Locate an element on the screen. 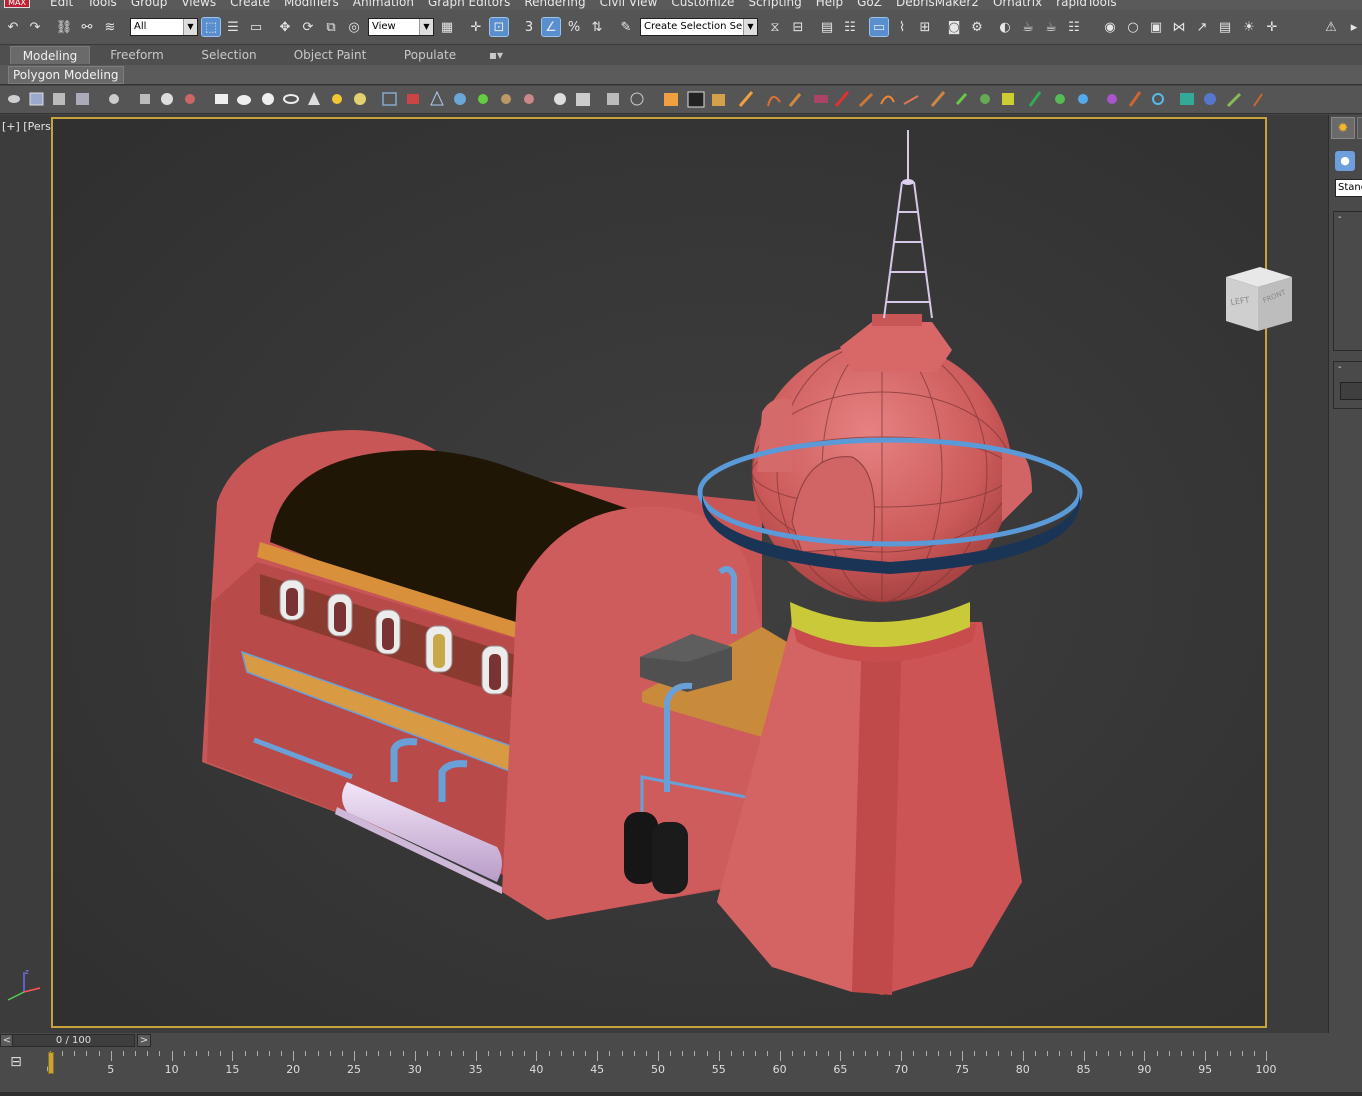 This screenshot has width=1362, height=1096. unlink-icon: ⚯ is located at coordinates (87, 27).